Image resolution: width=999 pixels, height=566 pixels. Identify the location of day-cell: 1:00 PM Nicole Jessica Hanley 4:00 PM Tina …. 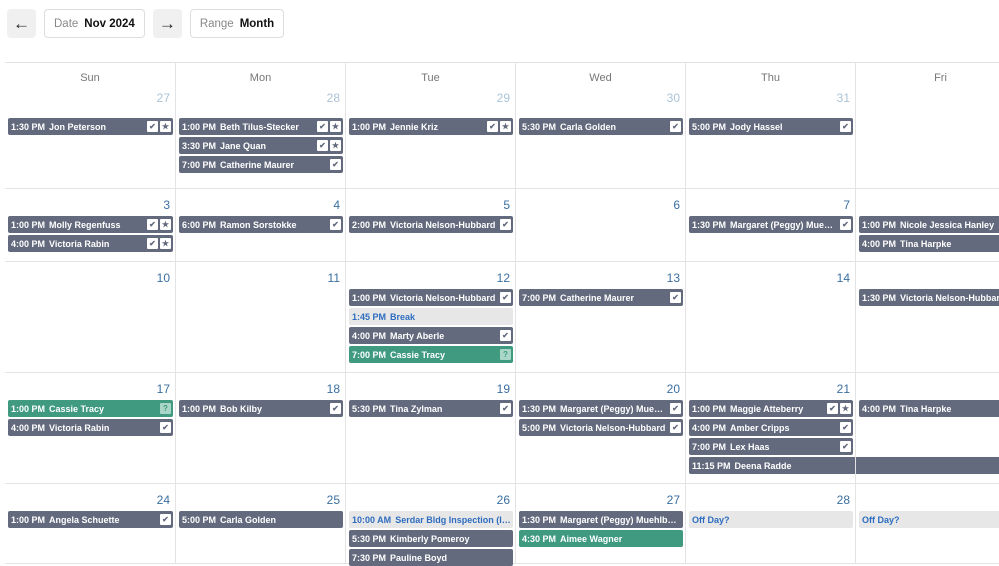
(927, 225).